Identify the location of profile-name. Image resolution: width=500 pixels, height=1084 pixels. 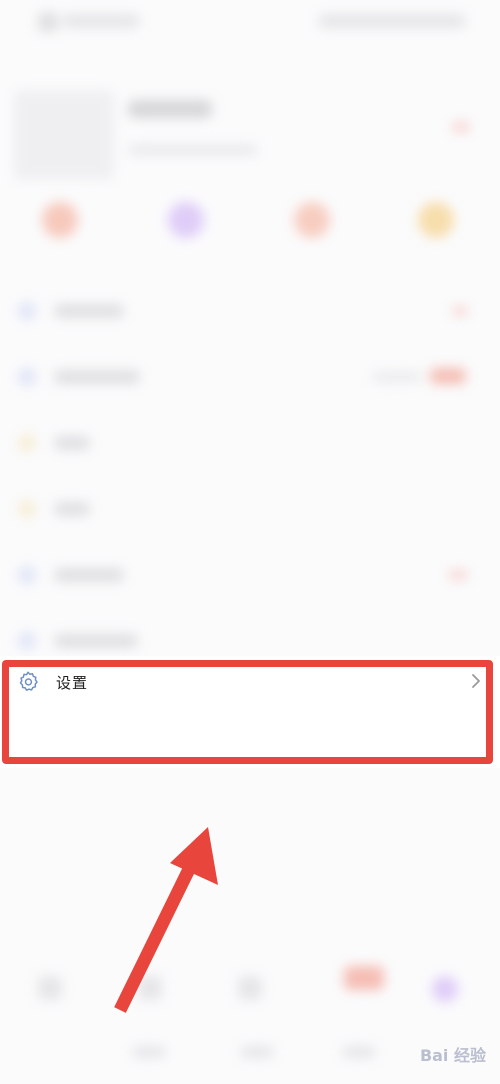
(170, 109).